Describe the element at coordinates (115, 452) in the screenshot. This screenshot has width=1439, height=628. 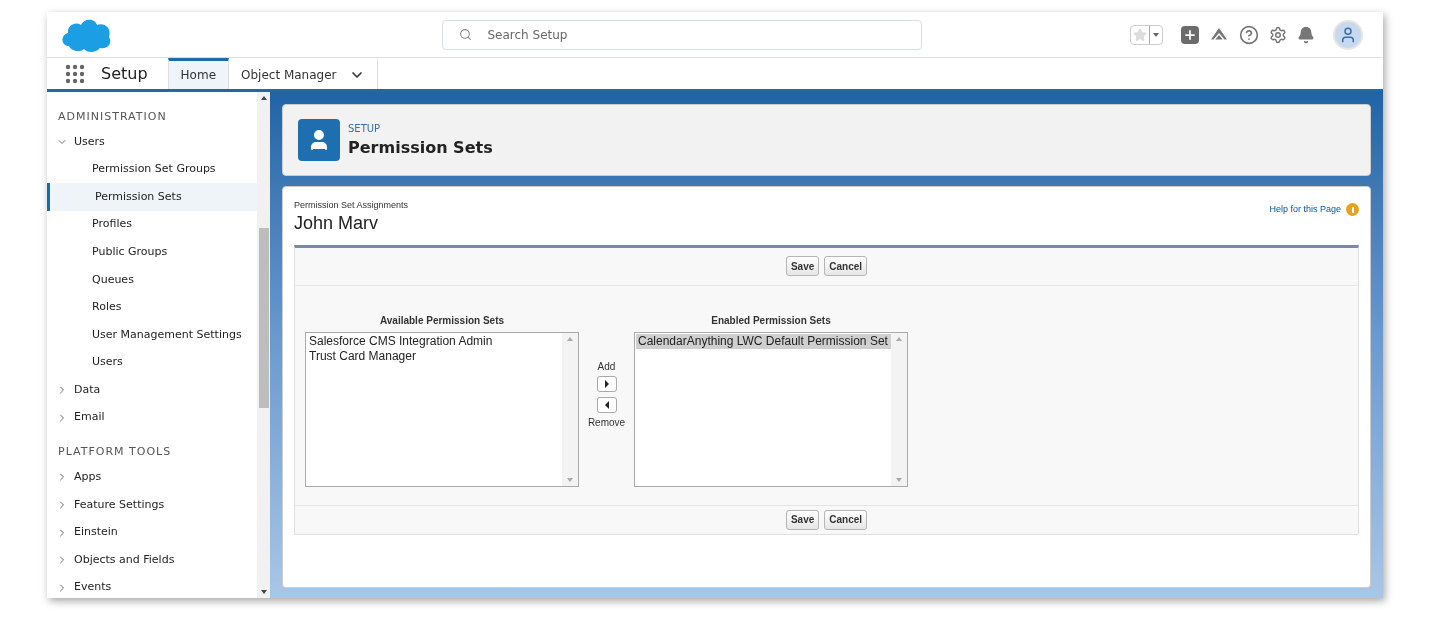
I see `section-heading: PLATFORM TOOLS` at that location.